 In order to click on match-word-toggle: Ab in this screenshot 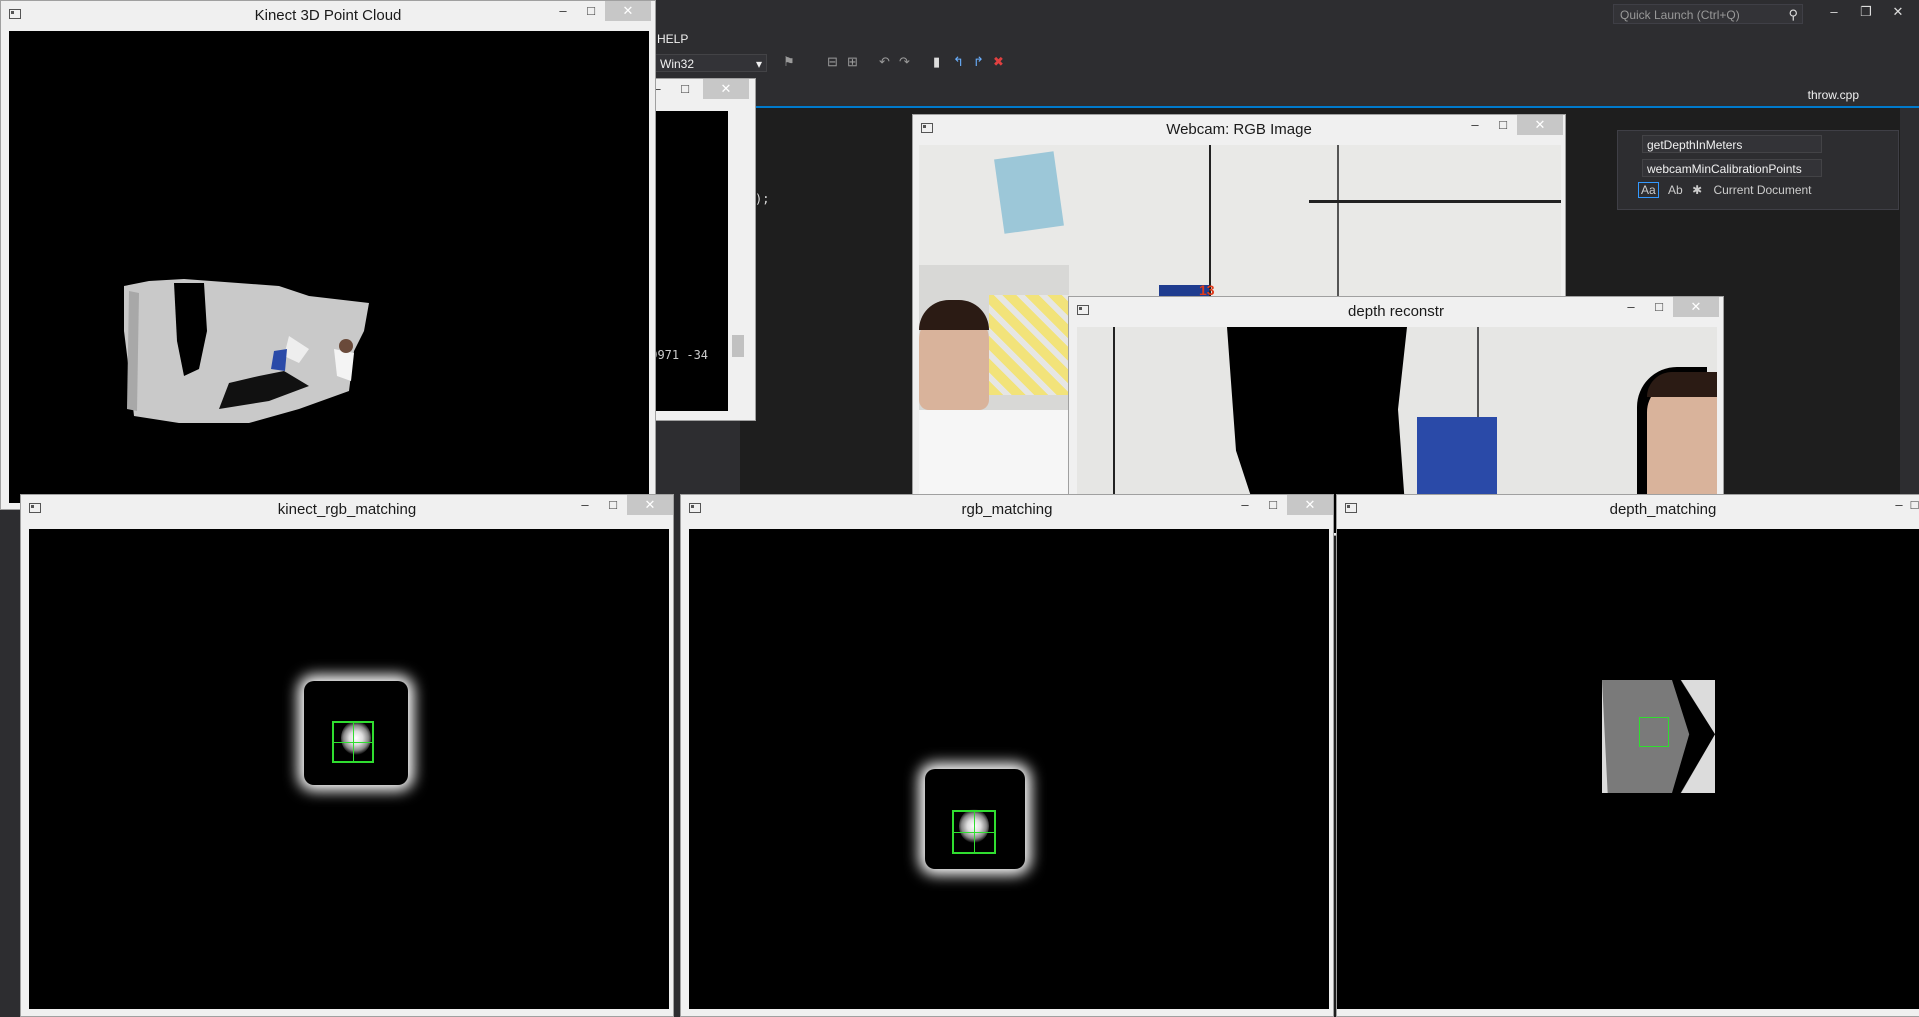, I will do `click(1675, 190)`.